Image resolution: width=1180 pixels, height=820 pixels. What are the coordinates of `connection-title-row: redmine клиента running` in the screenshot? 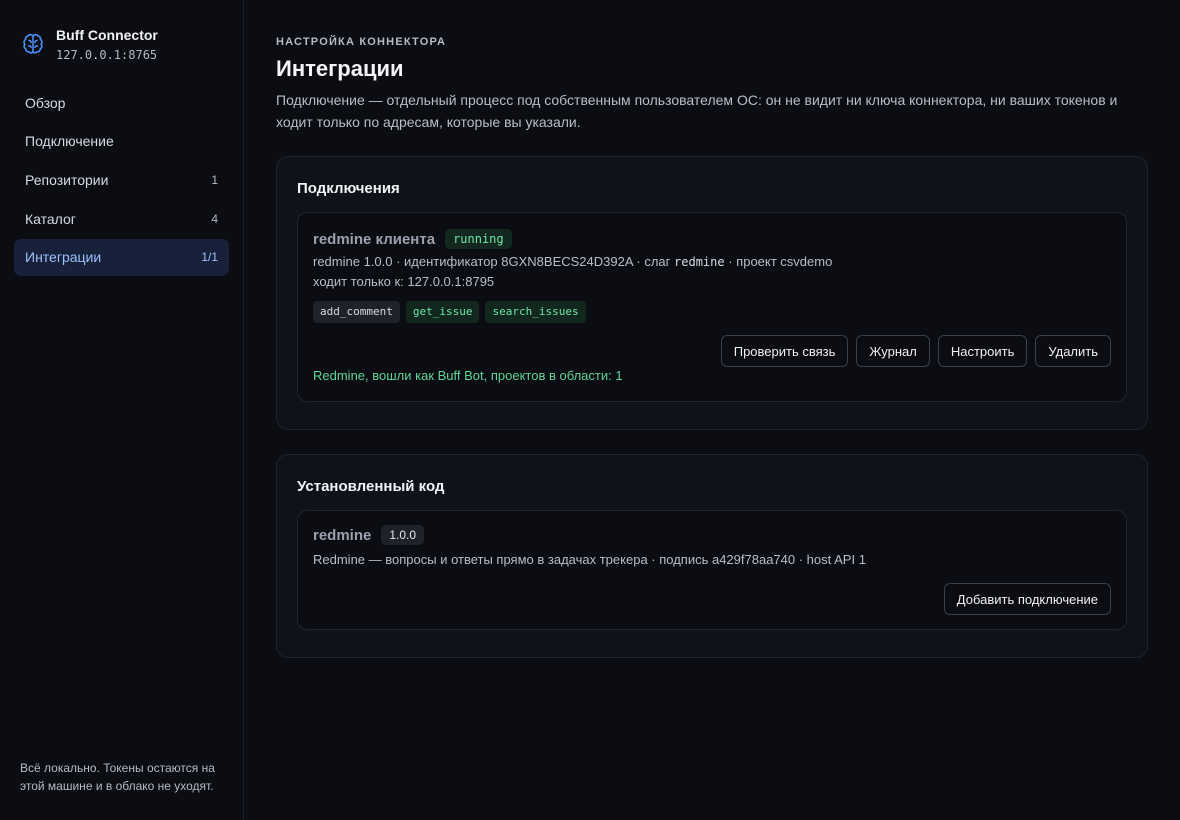 It's located at (412, 239).